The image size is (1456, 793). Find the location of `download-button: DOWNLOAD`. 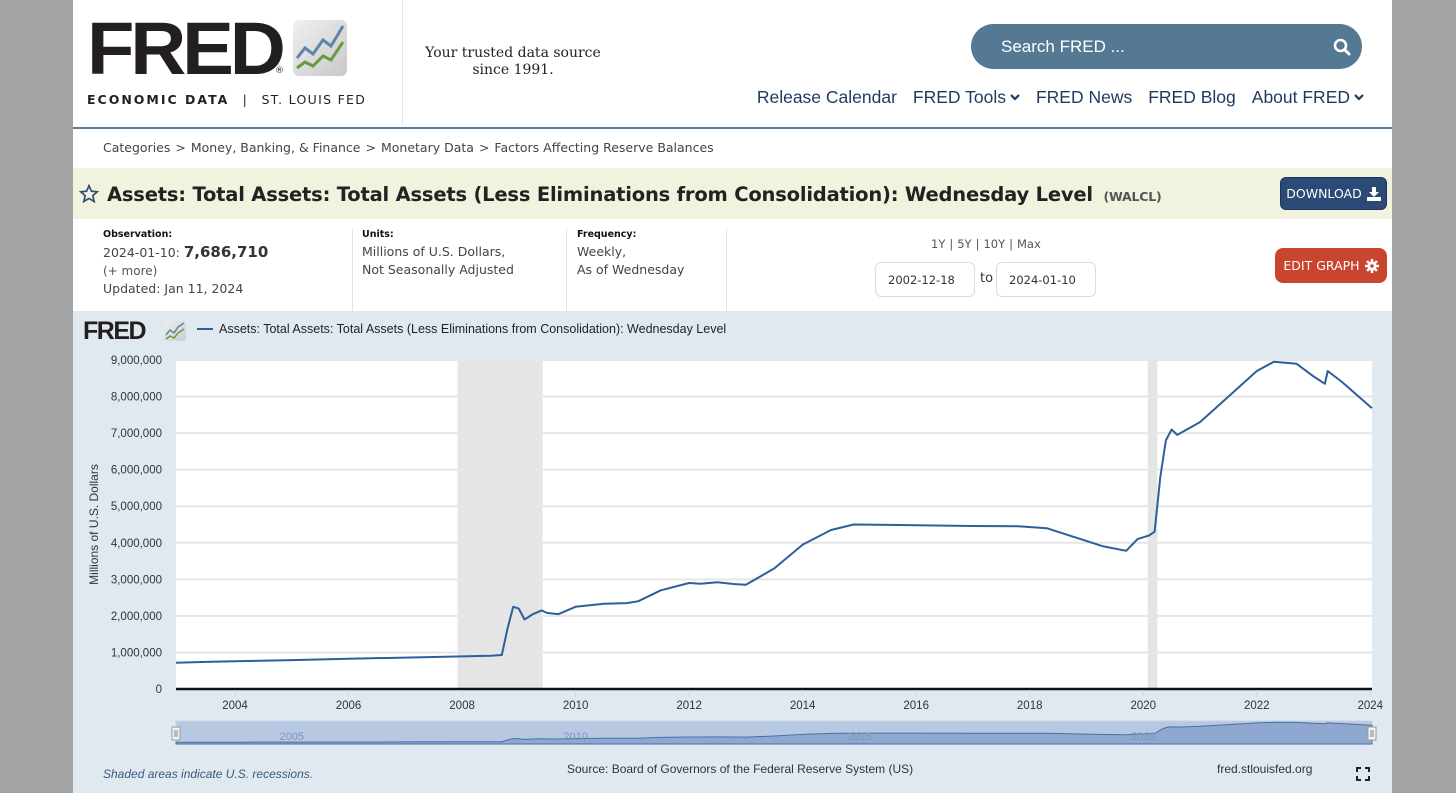

download-button: DOWNLOAD is located at coordinates (1333, 193).